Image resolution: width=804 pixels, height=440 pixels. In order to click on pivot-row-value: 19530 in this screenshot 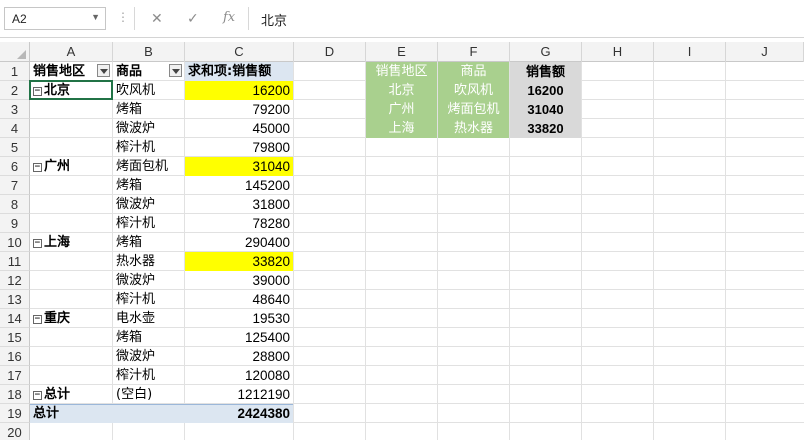, I will do `click(239, 318)`.